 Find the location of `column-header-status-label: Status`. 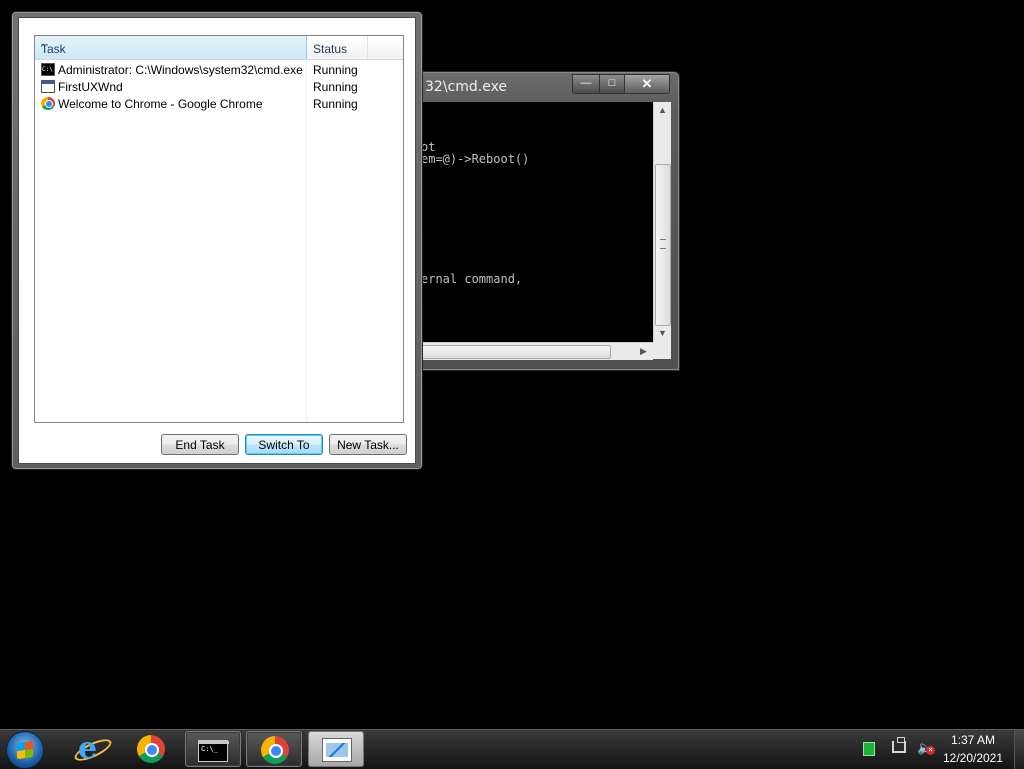

column-header-status-label: Status is located at coordinates (330, 49).